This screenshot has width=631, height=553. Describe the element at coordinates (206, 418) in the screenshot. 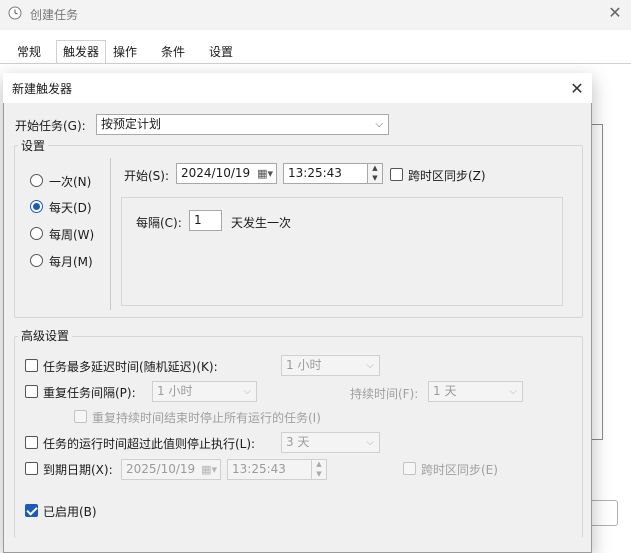

I see `stop-all-label: 重复持续时间结束时停止所有运行的任务(I)` at that location.